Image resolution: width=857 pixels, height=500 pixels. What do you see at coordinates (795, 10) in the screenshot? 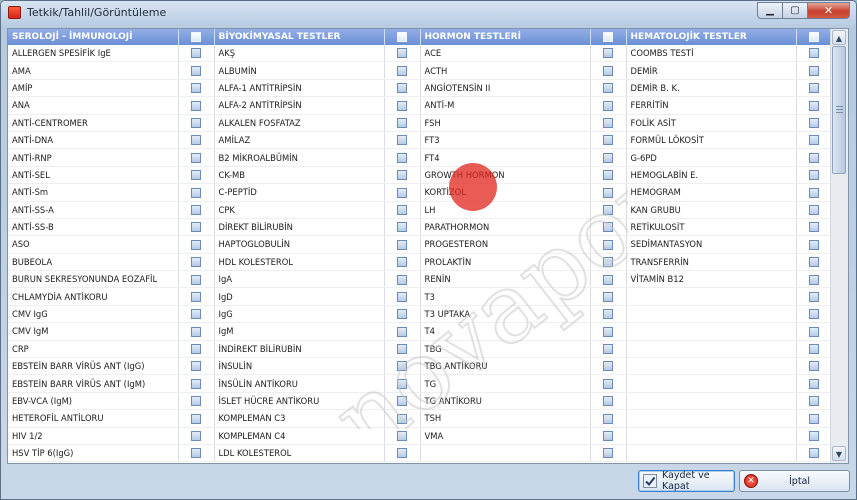
I see `maximize-button: ▢` at bounding box center [795, 10].